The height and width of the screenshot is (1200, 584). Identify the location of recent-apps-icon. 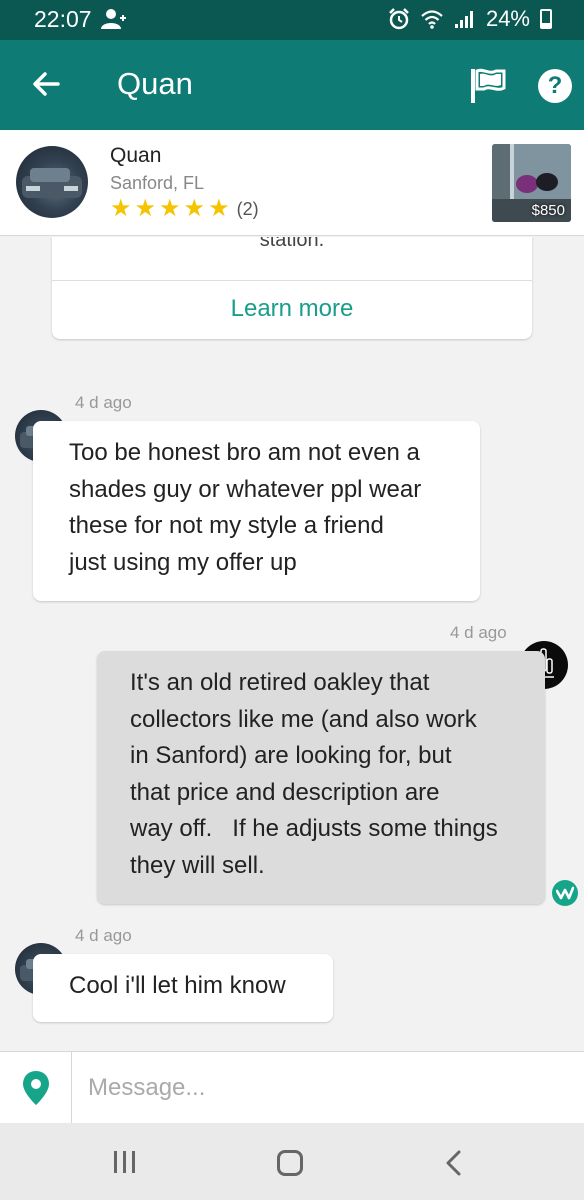
(124, 1162).